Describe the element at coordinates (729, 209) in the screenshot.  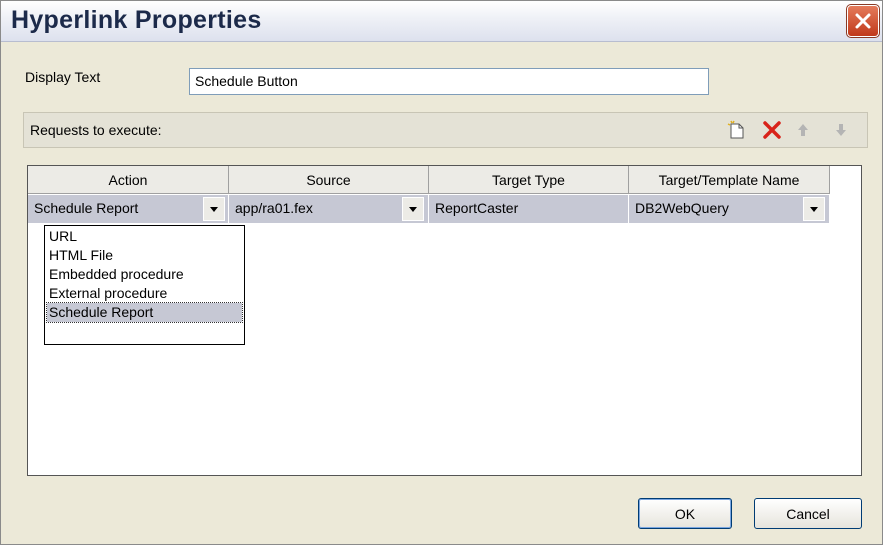
I see `target-name-cell: DB2WebQuery` at that location.